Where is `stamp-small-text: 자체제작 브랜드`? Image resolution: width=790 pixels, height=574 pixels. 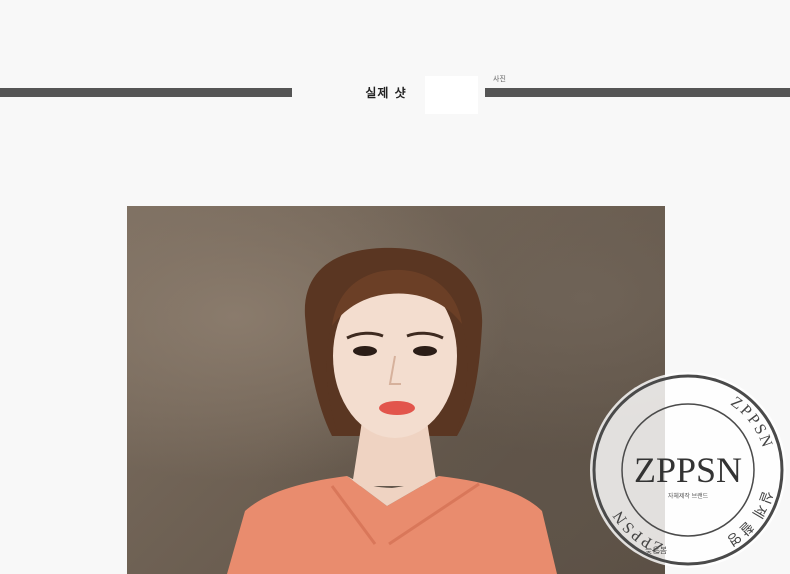
stamp-small-text: 자체제작 브랜드 is located at coordinates (688, 496).